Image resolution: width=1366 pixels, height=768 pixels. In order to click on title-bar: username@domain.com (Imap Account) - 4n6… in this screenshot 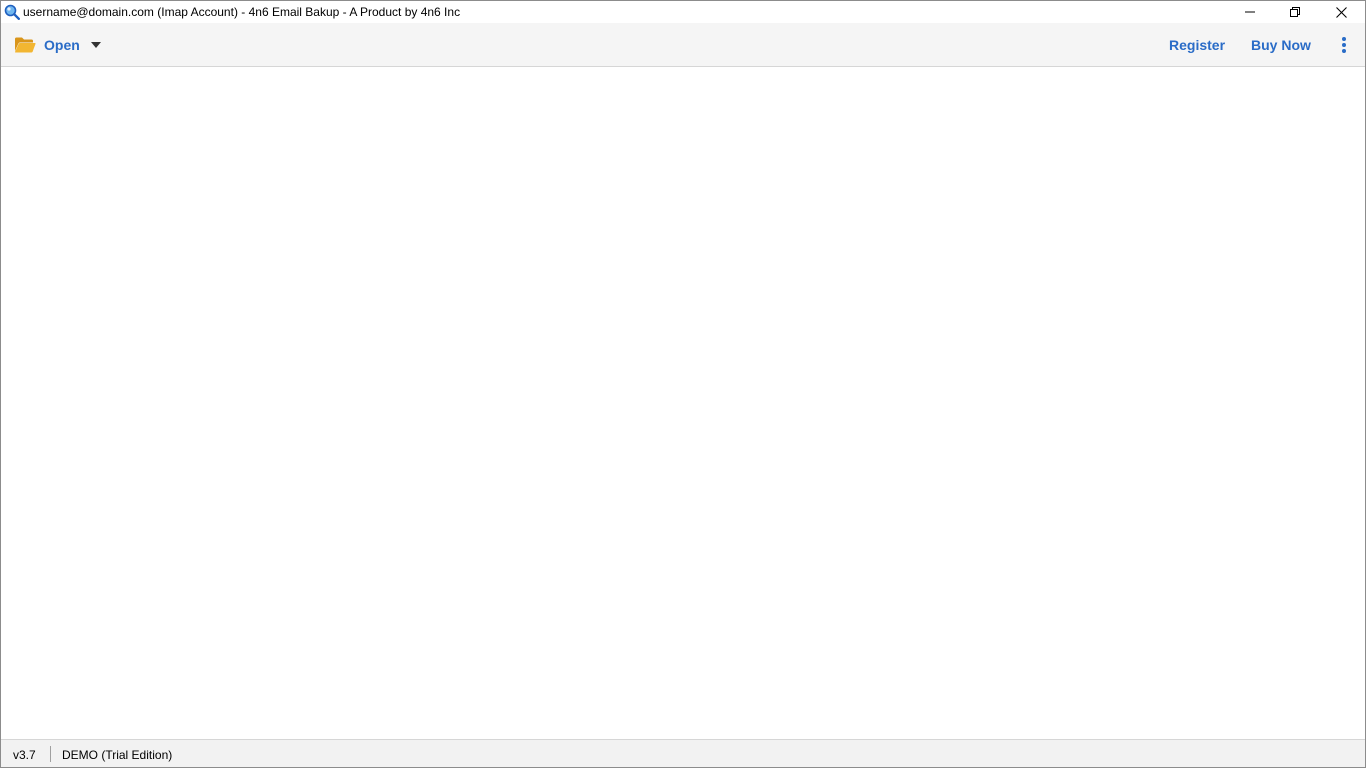, I will do `click(683, 12)`.